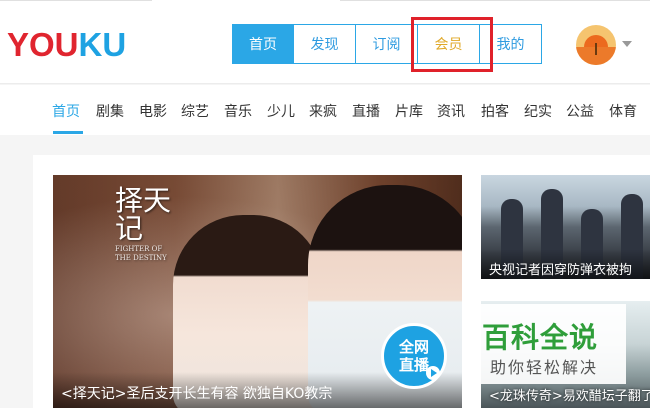 This screenshot has height=408, width=650. What do you see at coordinates (627, 44) in the screenshot?
I see `chevron-down-icon` at bounding box center [627, 44].